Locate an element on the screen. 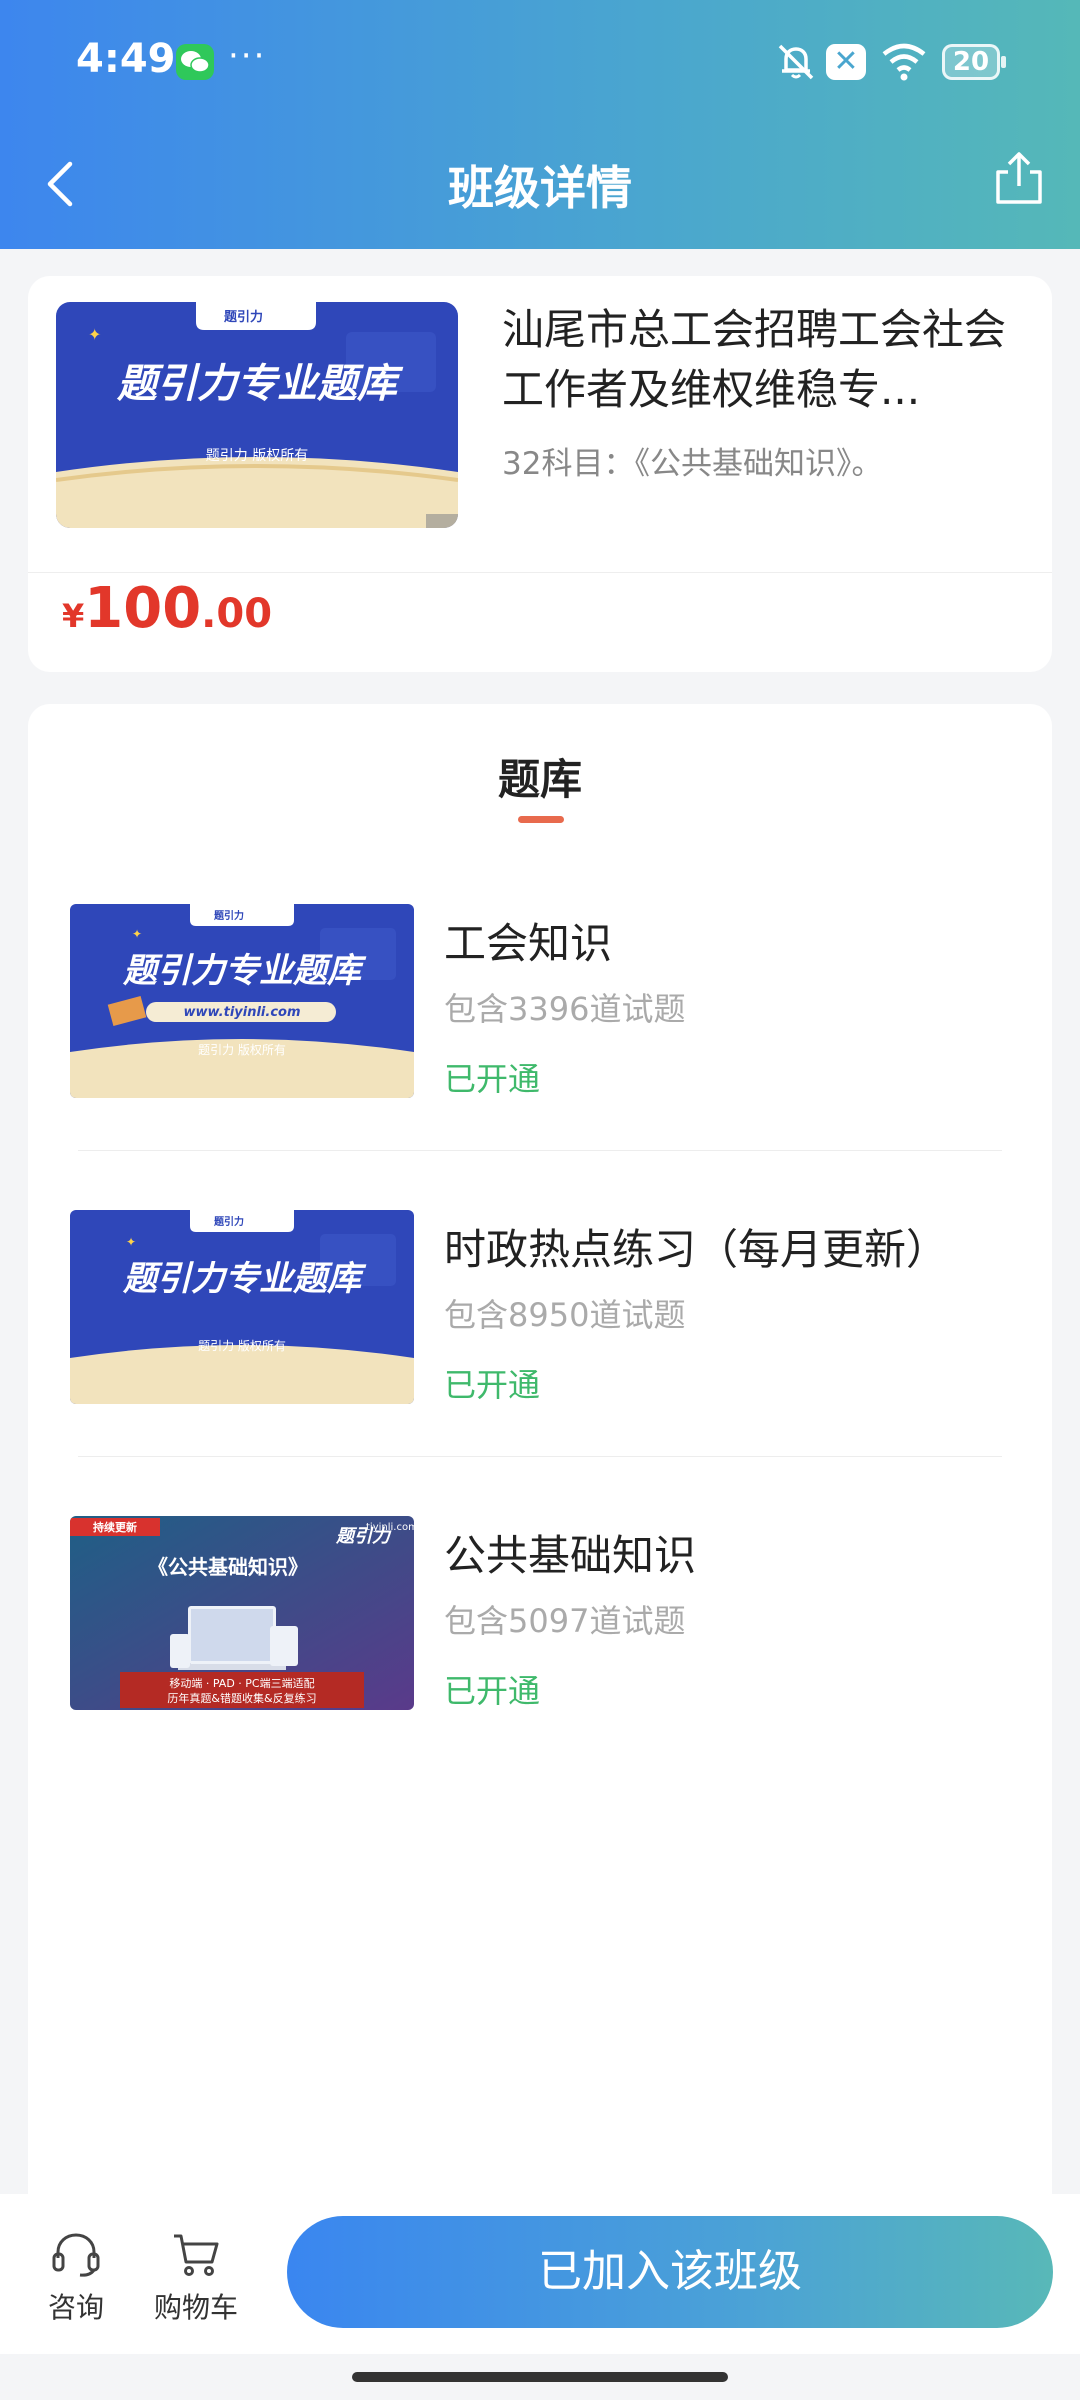  wechat-icon is located at coordinates (195, 62).